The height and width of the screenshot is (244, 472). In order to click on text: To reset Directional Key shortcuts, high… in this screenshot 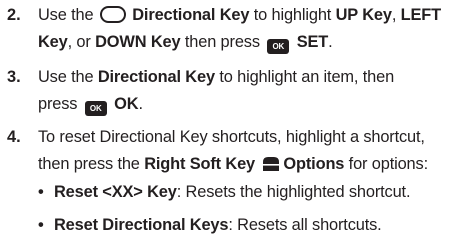, I will do `click(231, 137)`.